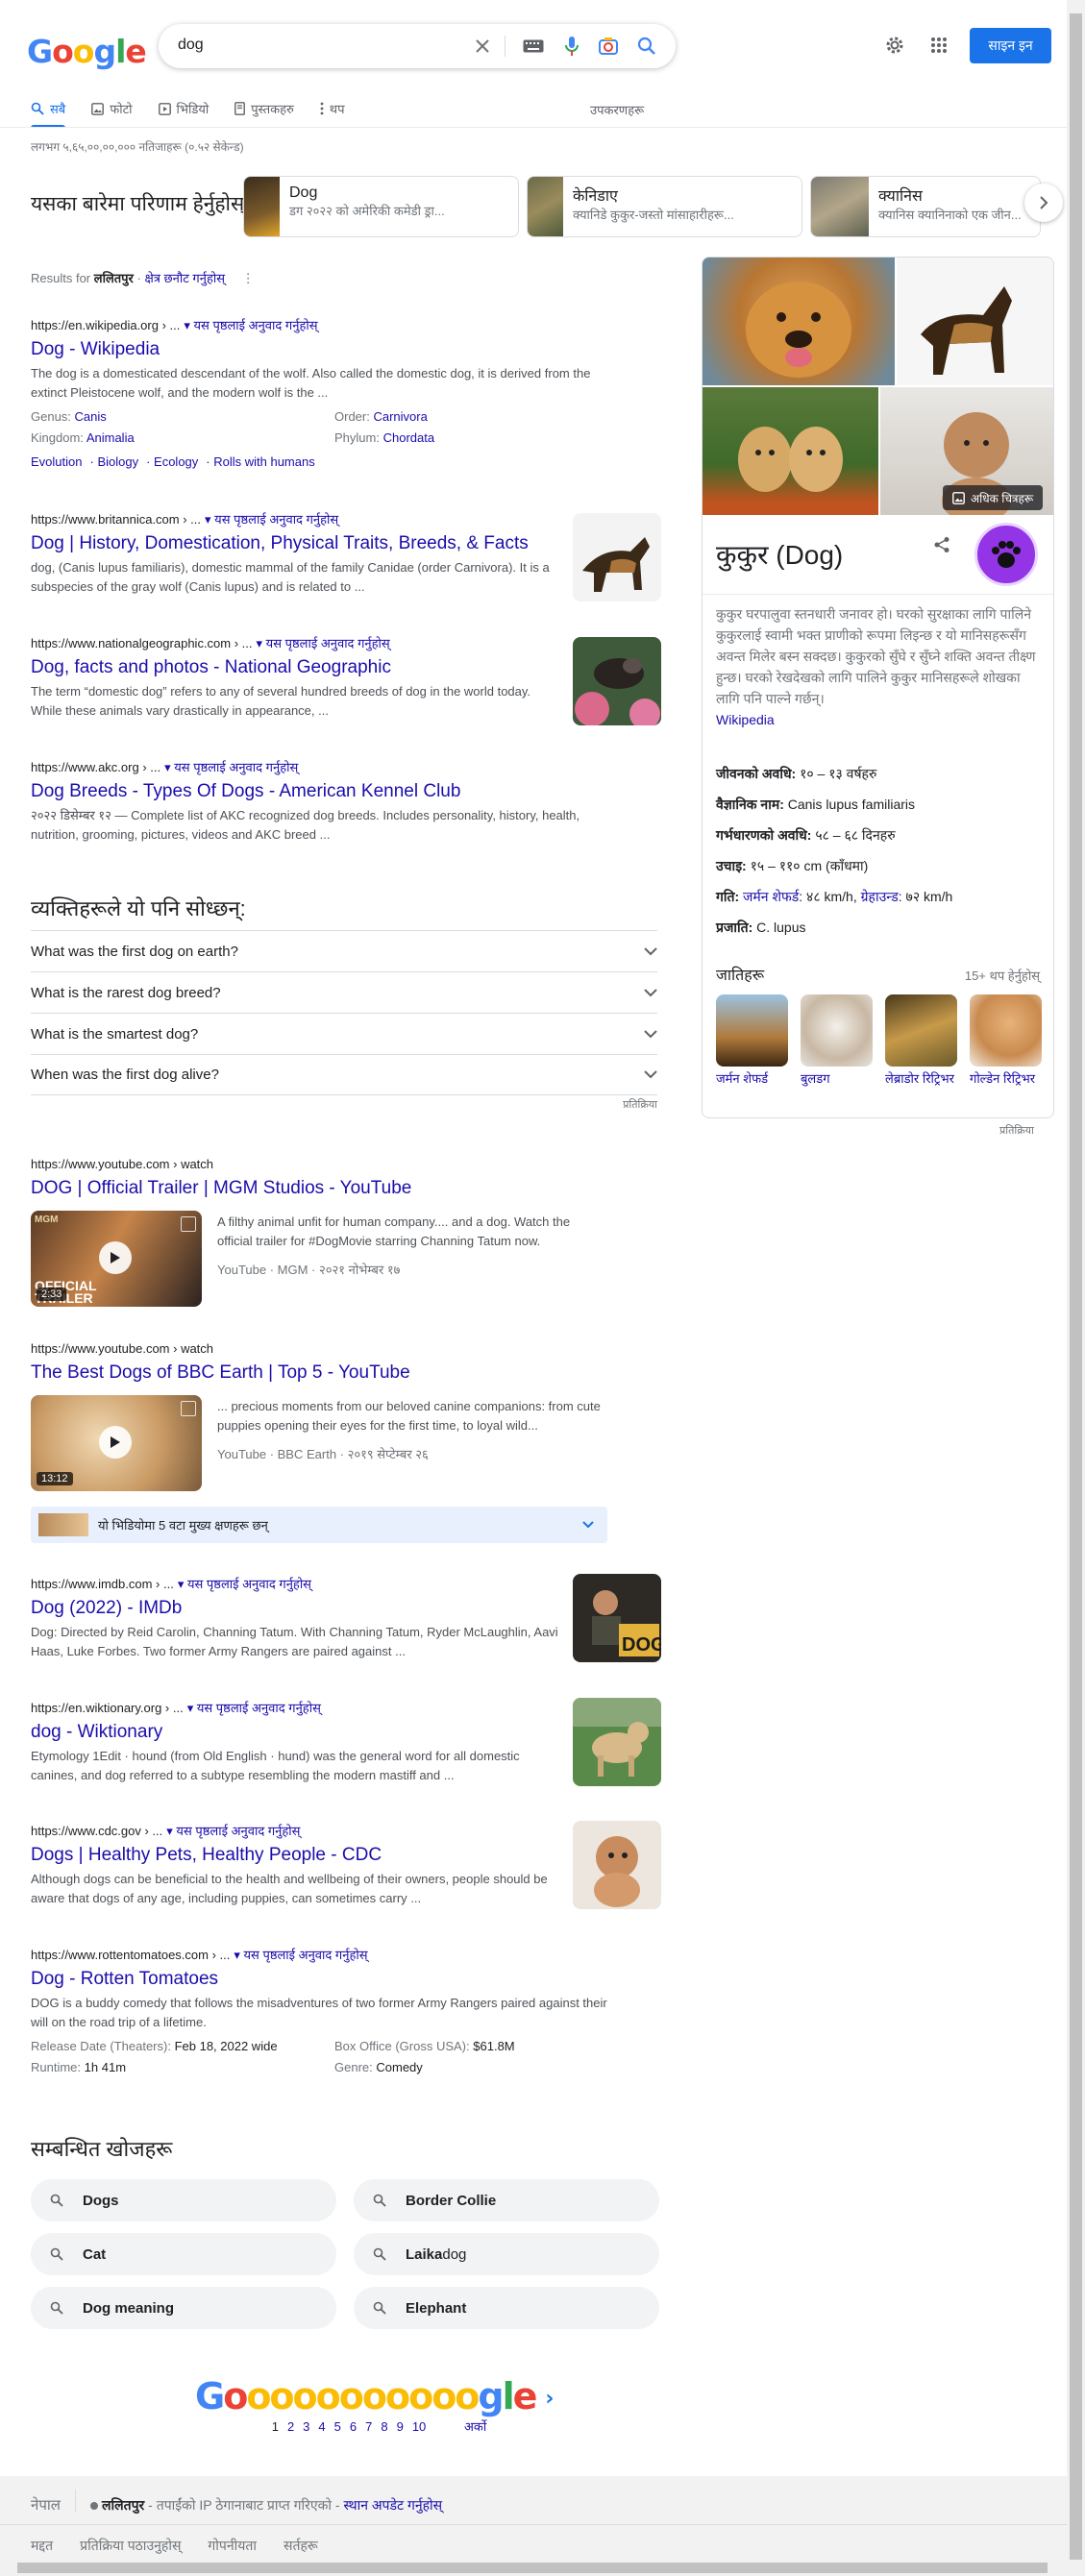  What do you see at coordinates (894, 45) in the screenshot?
I see `settings-gear-icon` at bounding box center [894, 45].